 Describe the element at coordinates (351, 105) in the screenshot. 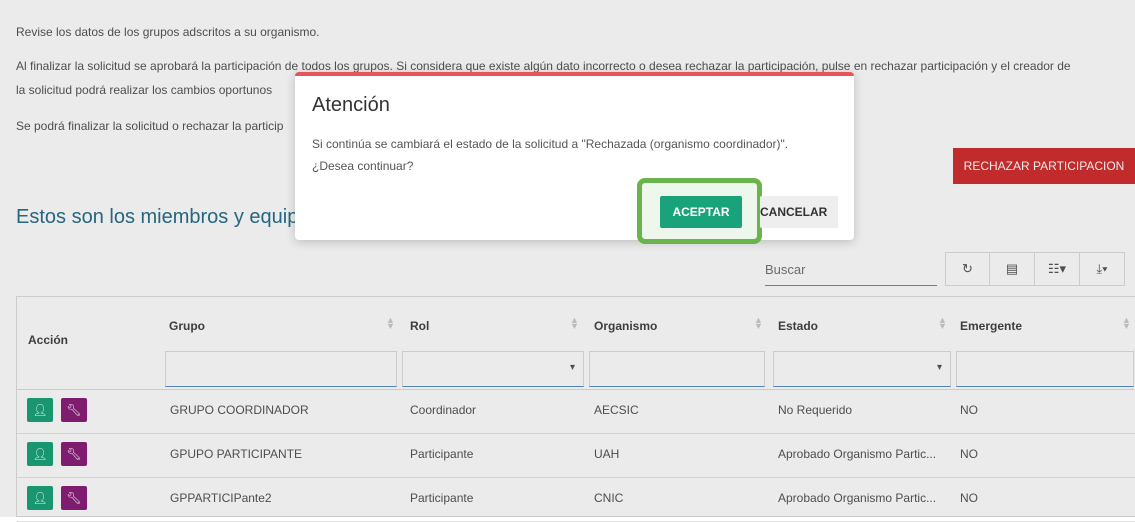

I see `dialog-title: Atención` at that location.